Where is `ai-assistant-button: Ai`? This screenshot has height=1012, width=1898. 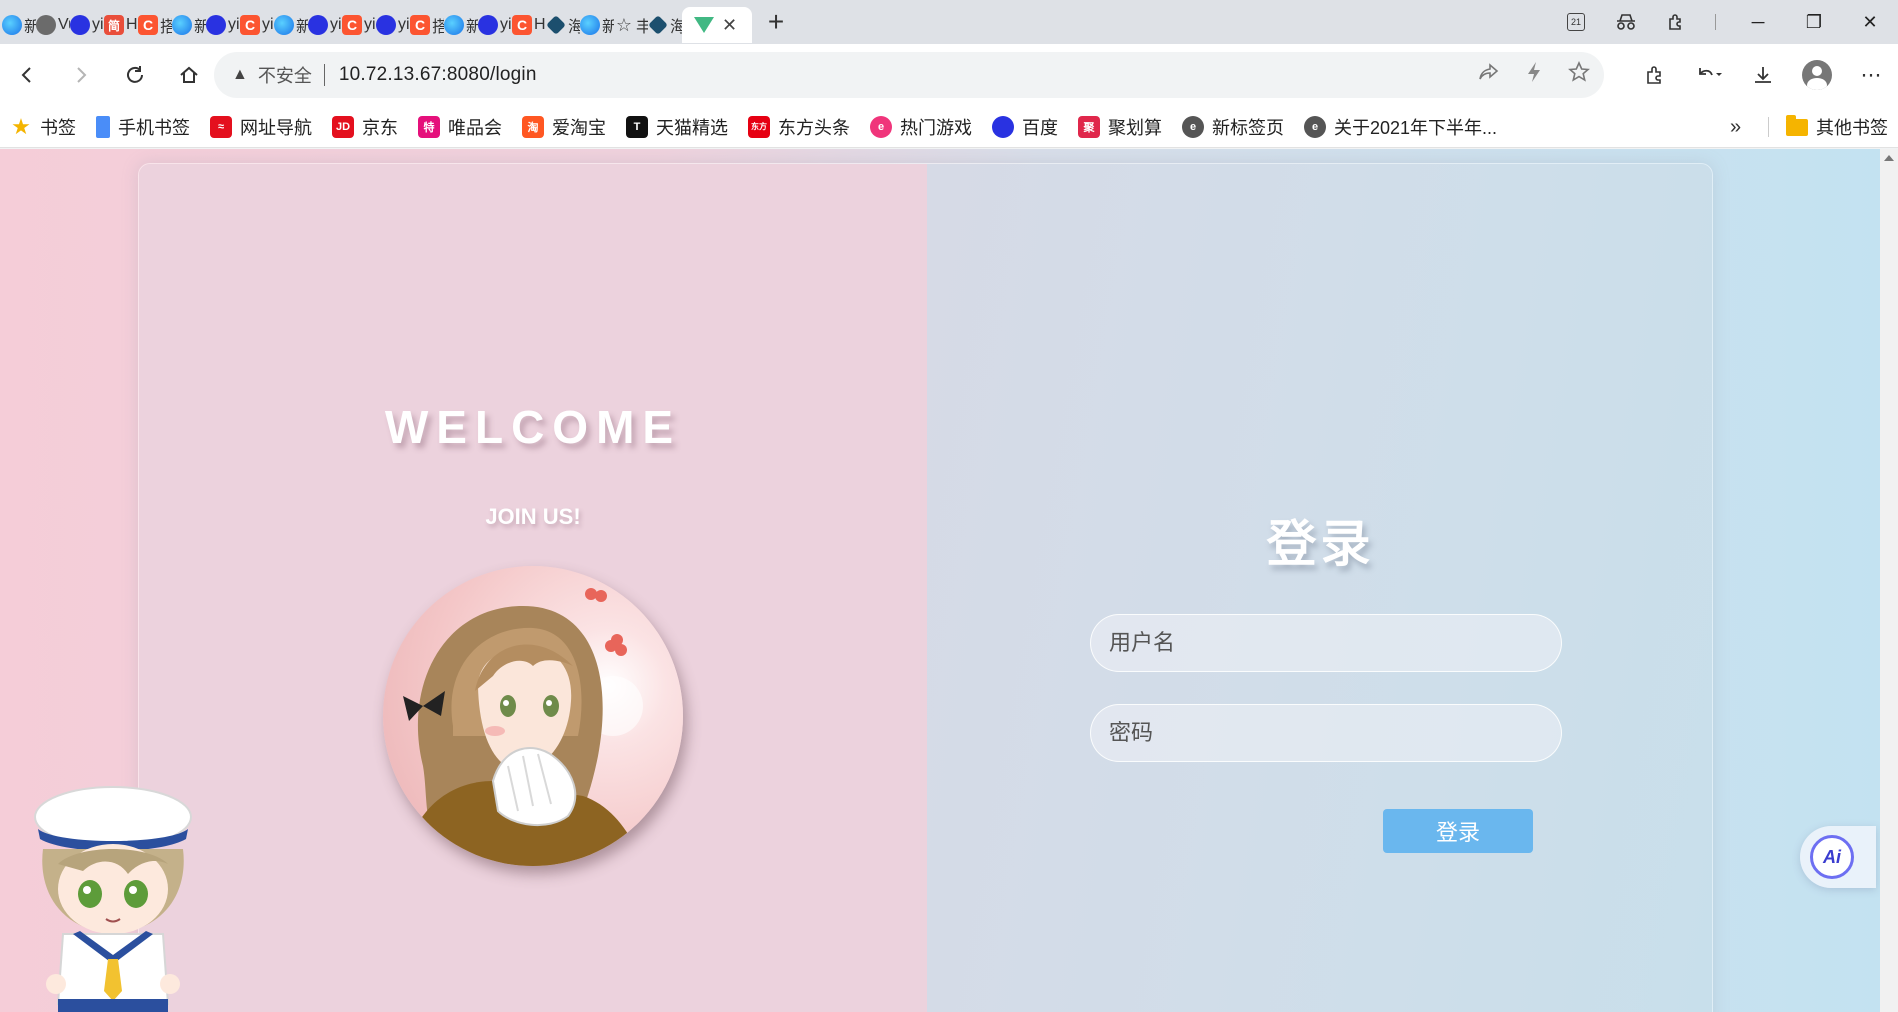 ai-assistant-button: Ai is located at coordinates (1838, 857).